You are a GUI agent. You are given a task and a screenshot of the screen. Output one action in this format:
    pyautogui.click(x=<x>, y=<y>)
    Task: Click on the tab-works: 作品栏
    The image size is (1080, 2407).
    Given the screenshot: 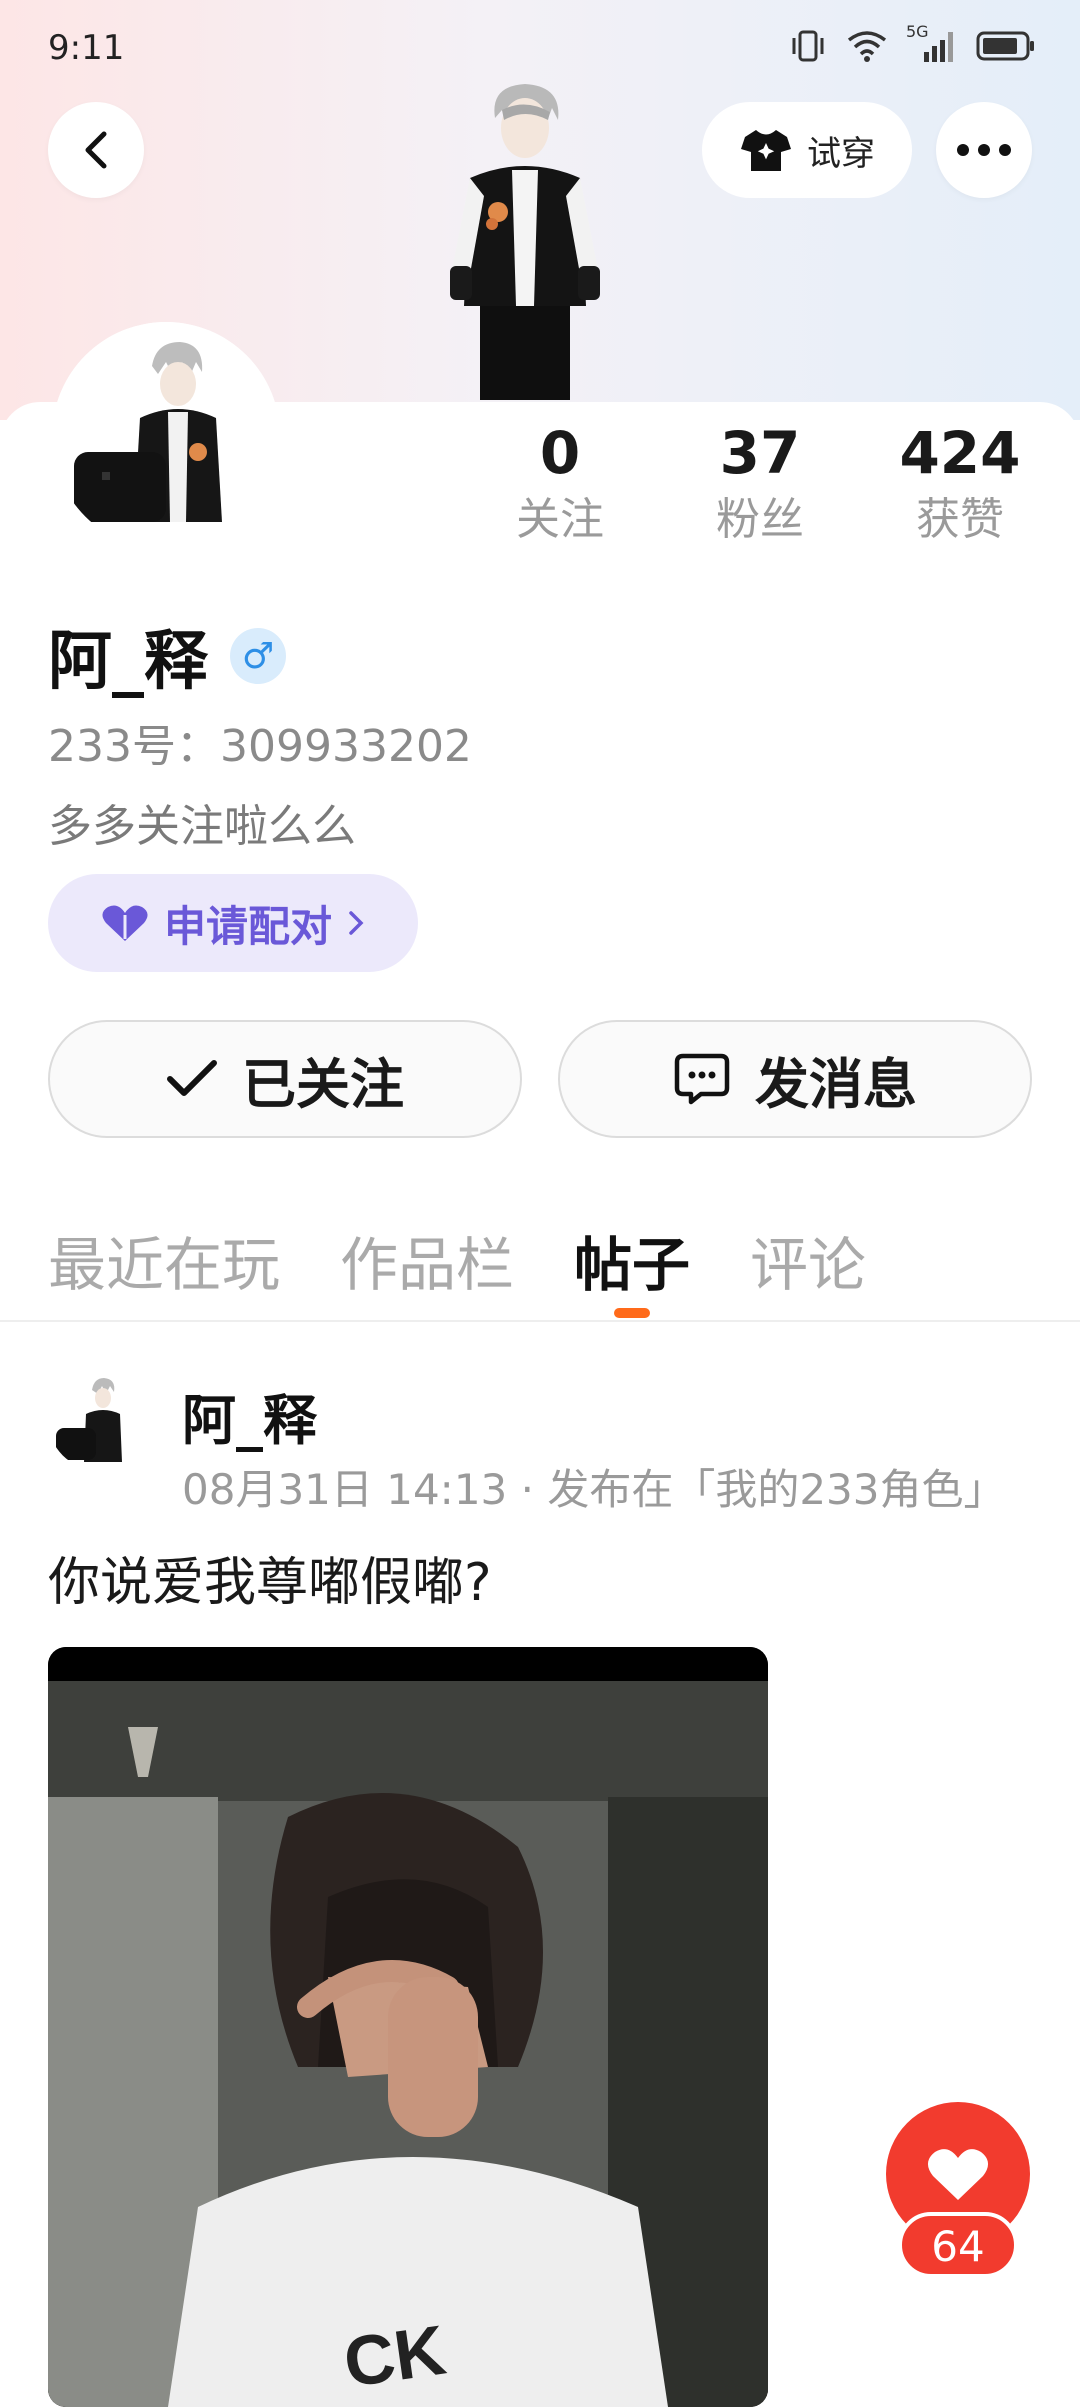 What is the action you would take?
    pyautogui.click(x=427, y=1260)
    